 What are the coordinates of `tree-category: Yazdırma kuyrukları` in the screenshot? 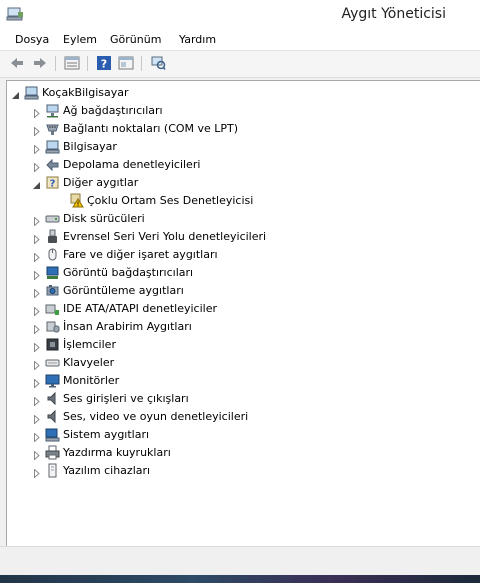 It's located at (242, 452).